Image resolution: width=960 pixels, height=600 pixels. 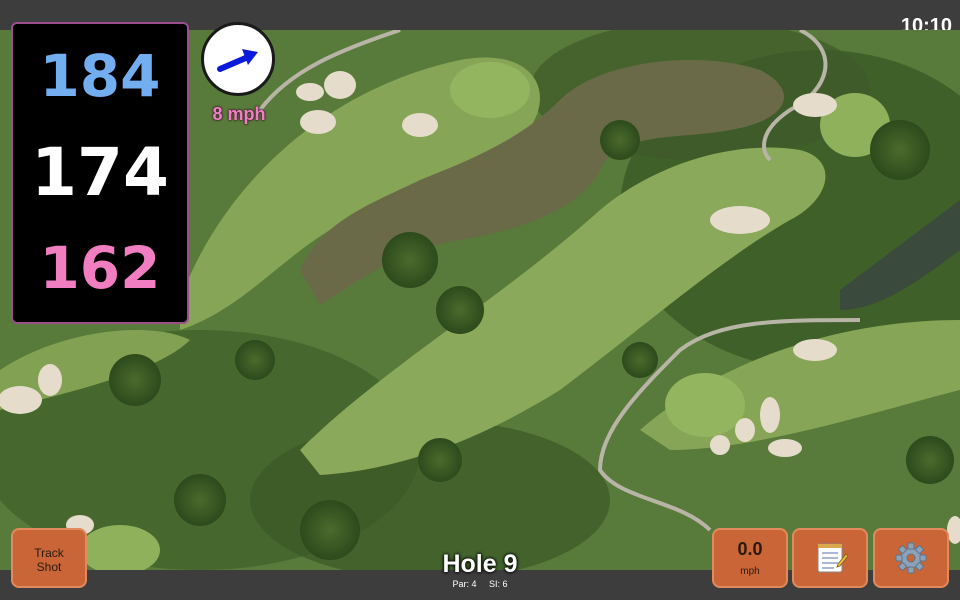 I want to click on gear-icon, so click(x=911, y=558).